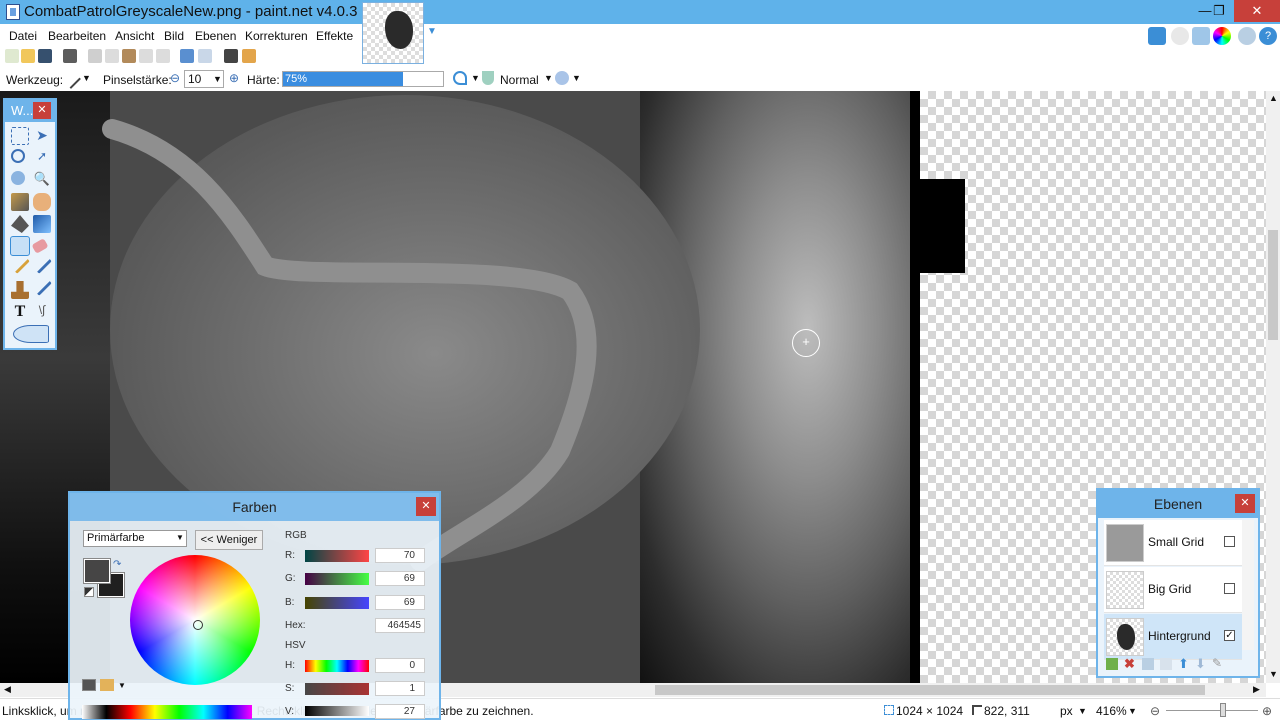 The image size is (1280, 720). Describe the element at coordinates (42, 136) in the screenshot. I see `move-selection-icon: ➤` at that location.